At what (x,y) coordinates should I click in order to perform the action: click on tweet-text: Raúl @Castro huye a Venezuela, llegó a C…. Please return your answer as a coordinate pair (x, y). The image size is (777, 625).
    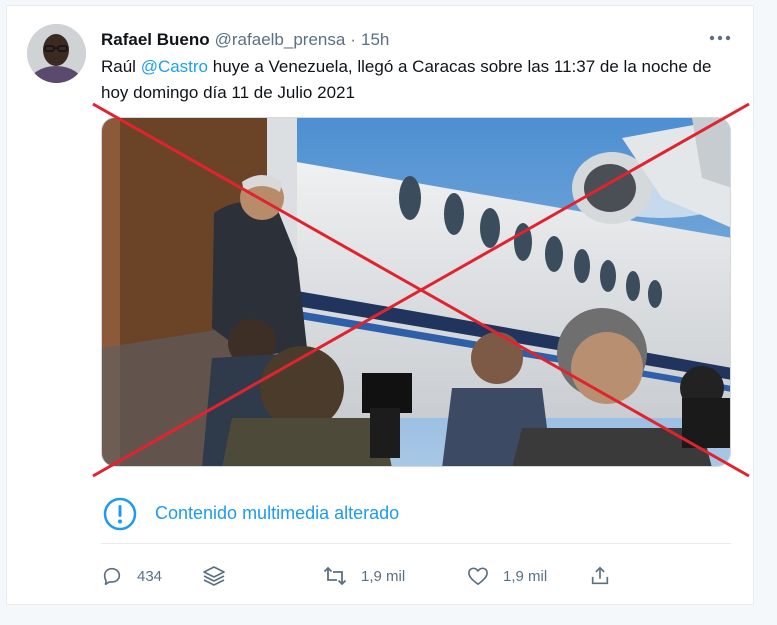
    Looking at the image, I should click on (421, 80).